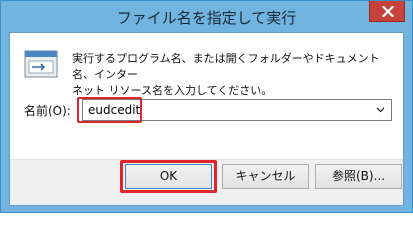 The image size is (413, 240). What do you see at coordinates (265, 176) in the screenshot?
I see `cancel-button: キャンセル` at bounding box center [265, 176].